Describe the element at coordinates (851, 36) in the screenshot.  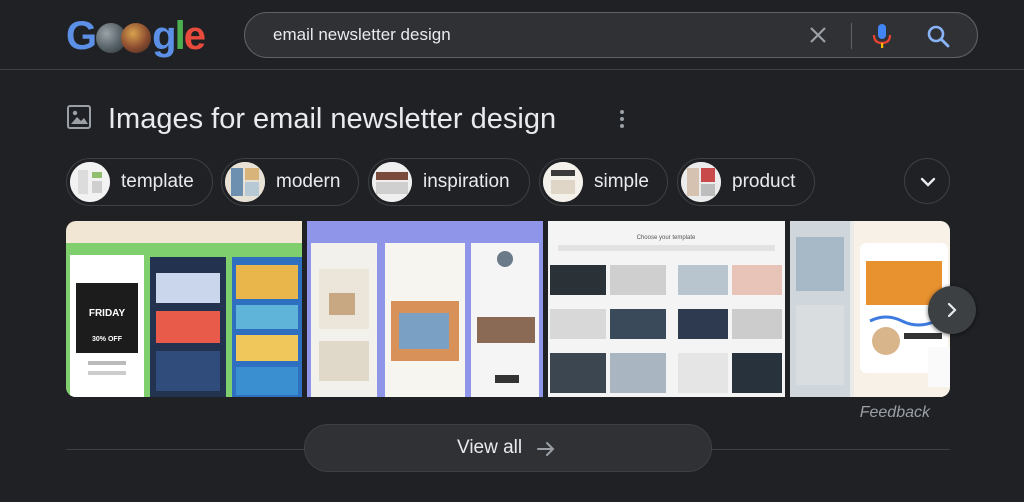
I see `search-divider` at that location.